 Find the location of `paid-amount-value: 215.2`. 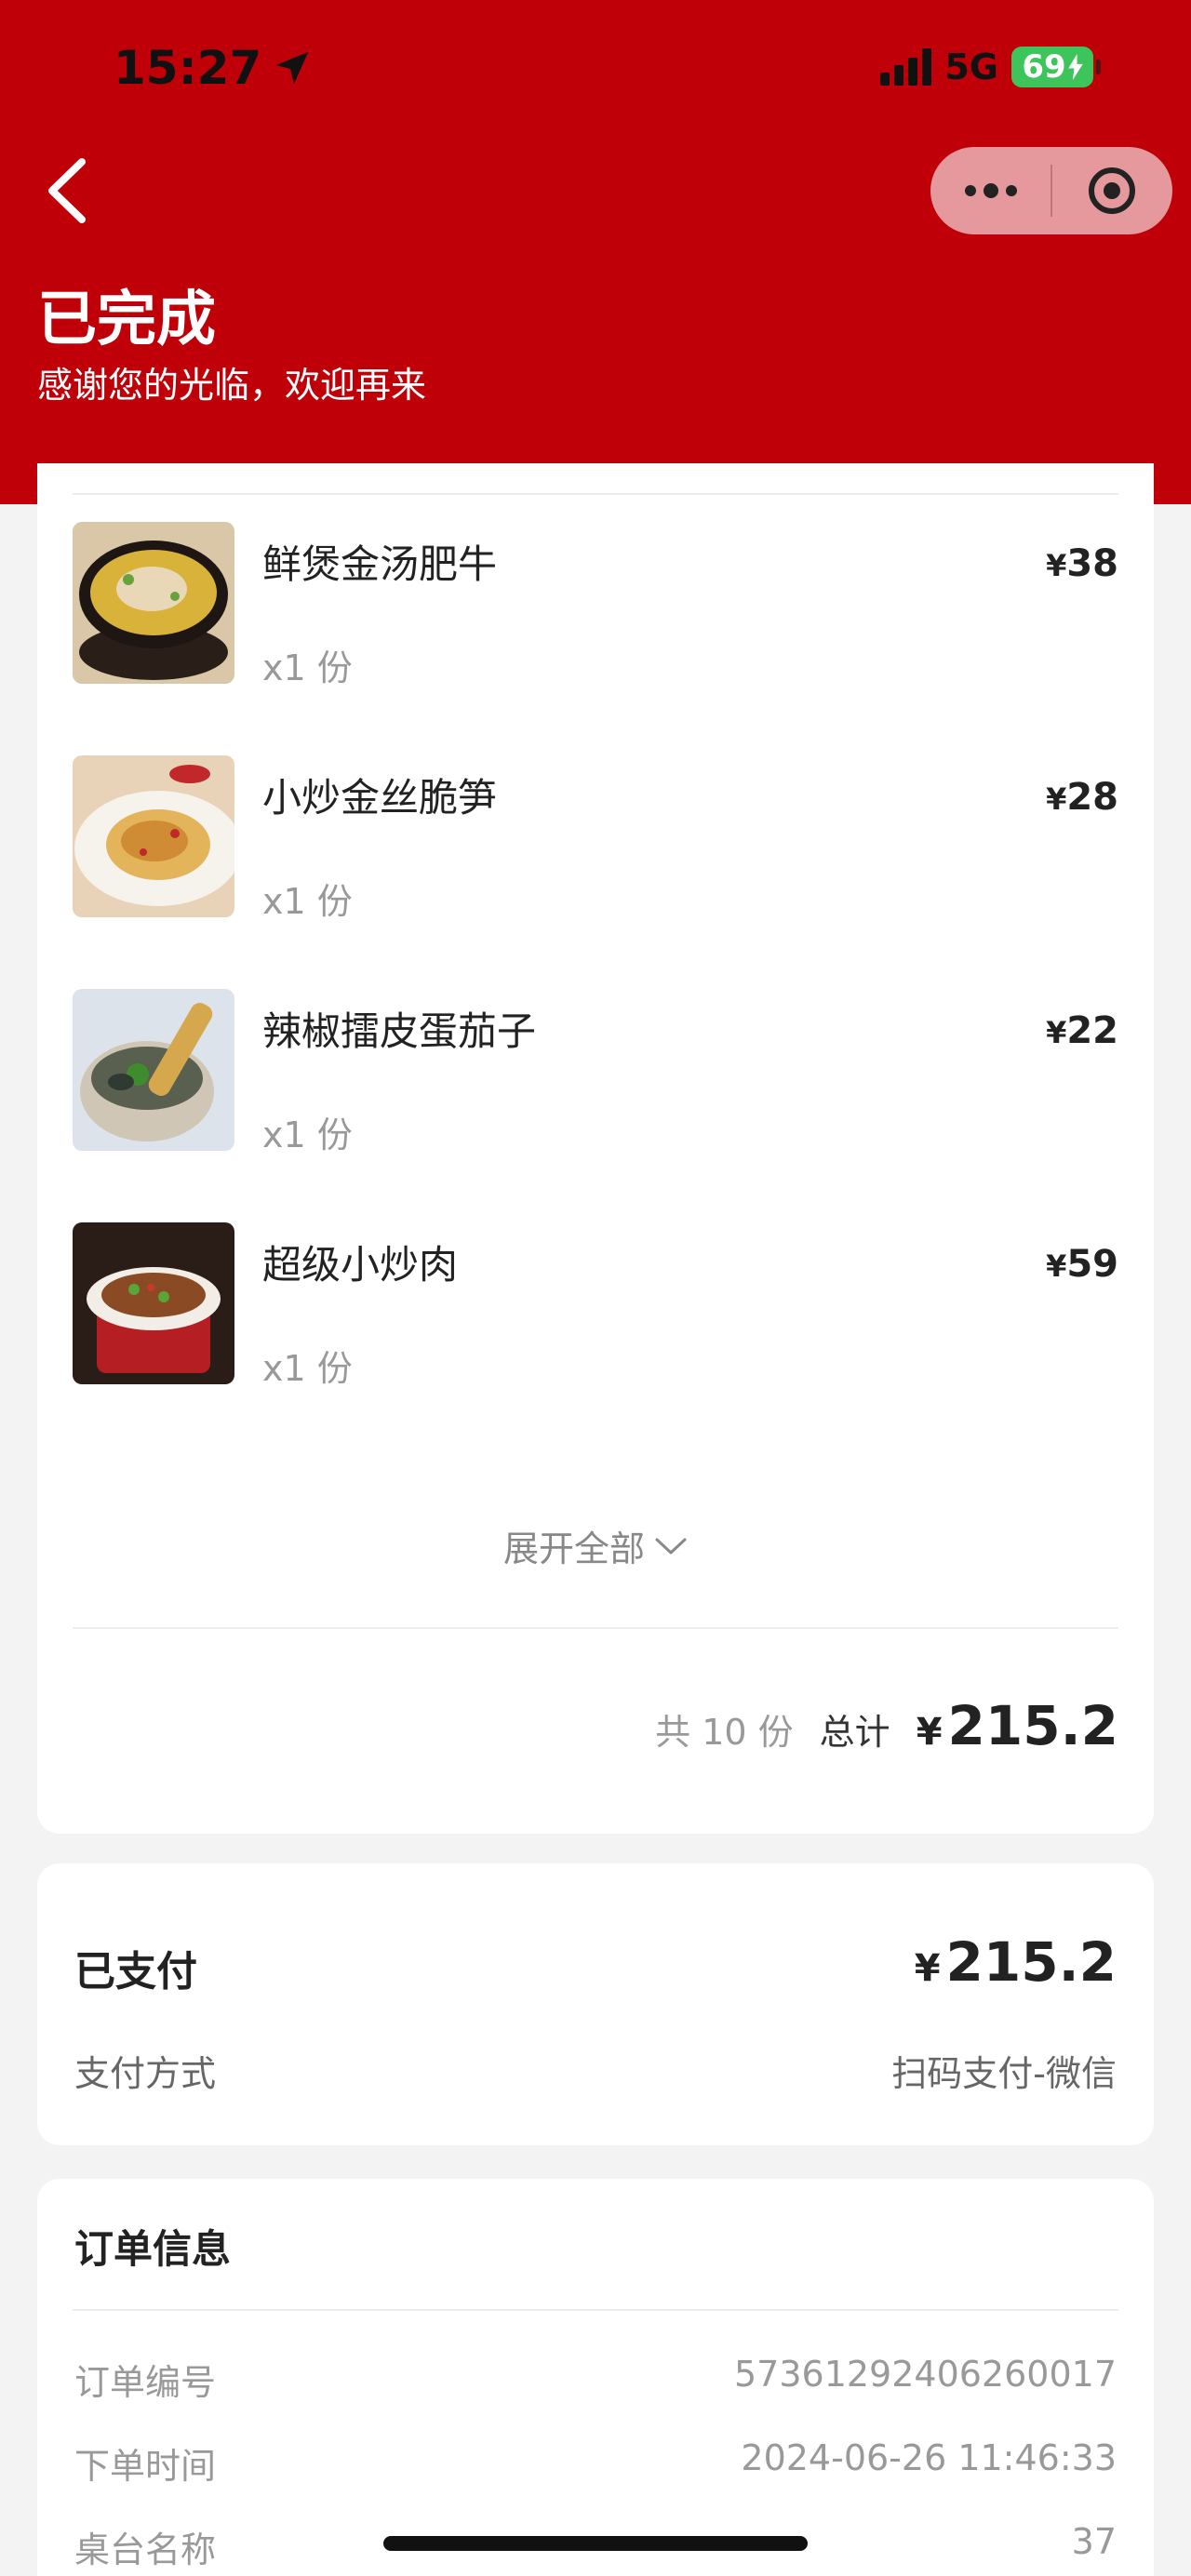

paid-amount-value: 215.2 is located at coordinates (1031, 1962).